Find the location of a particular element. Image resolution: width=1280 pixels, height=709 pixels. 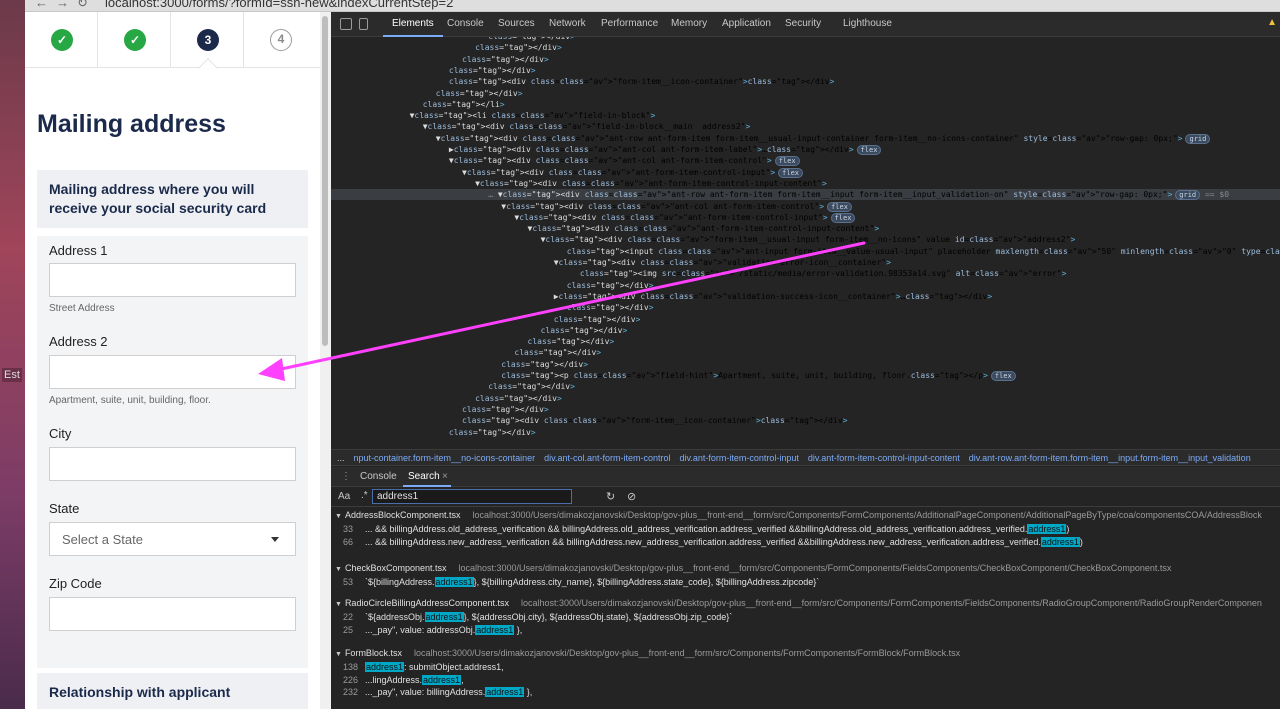

tab-security: Security is located at coordinates (803, 23).